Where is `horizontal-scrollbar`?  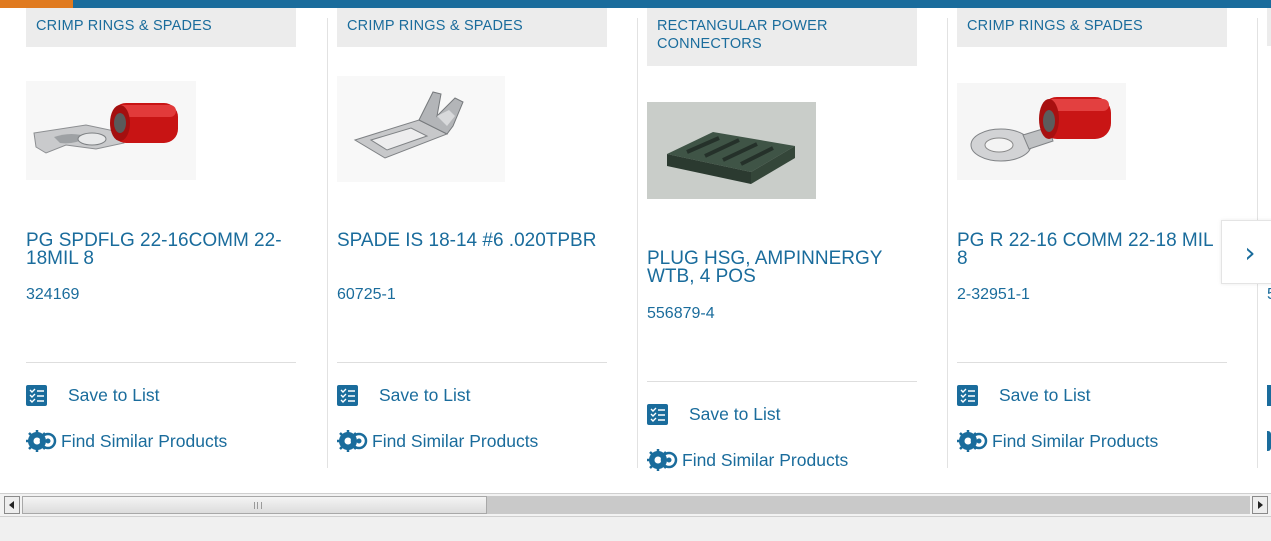
horizontal-scrollbar is located at coordinates (635, 505).